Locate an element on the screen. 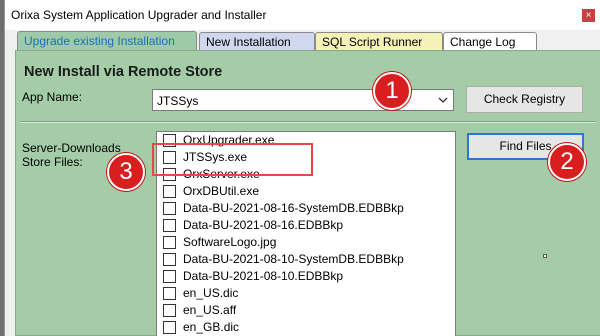 The width and height of the screenshot is (600, 336). panel-heading: New Install via Remote Store is located at coordinates (123, 72).